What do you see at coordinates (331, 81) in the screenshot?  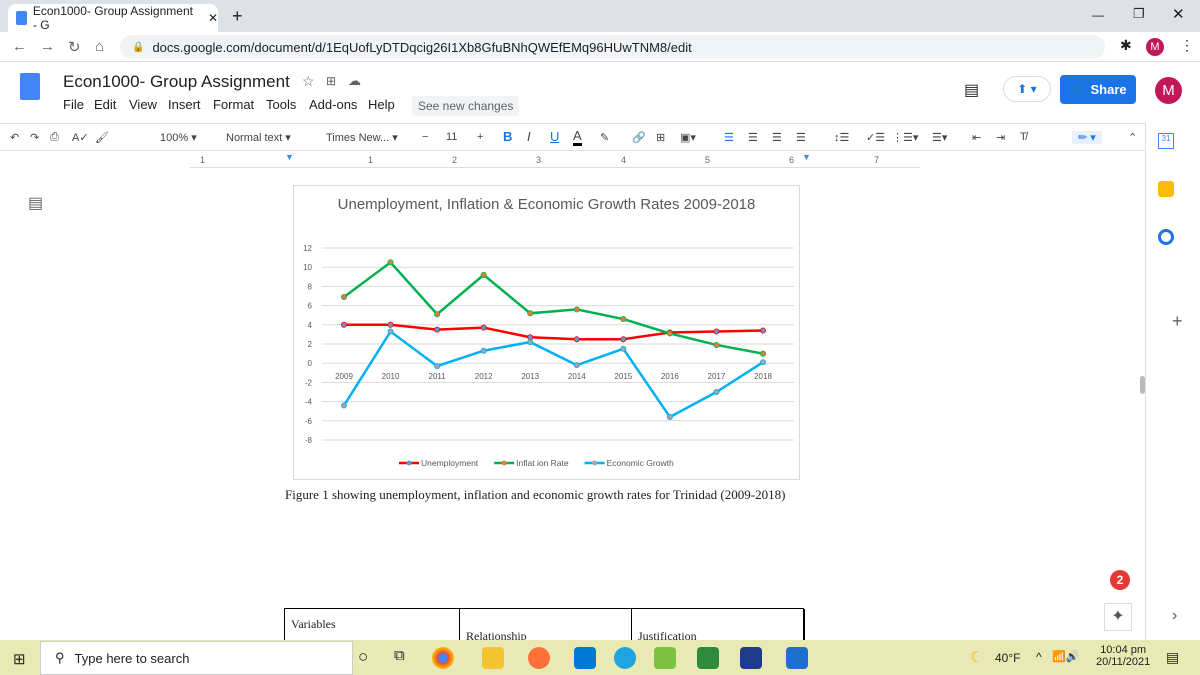 I see `move-folder-icon: ⊞` at bounding box center [331, 81].